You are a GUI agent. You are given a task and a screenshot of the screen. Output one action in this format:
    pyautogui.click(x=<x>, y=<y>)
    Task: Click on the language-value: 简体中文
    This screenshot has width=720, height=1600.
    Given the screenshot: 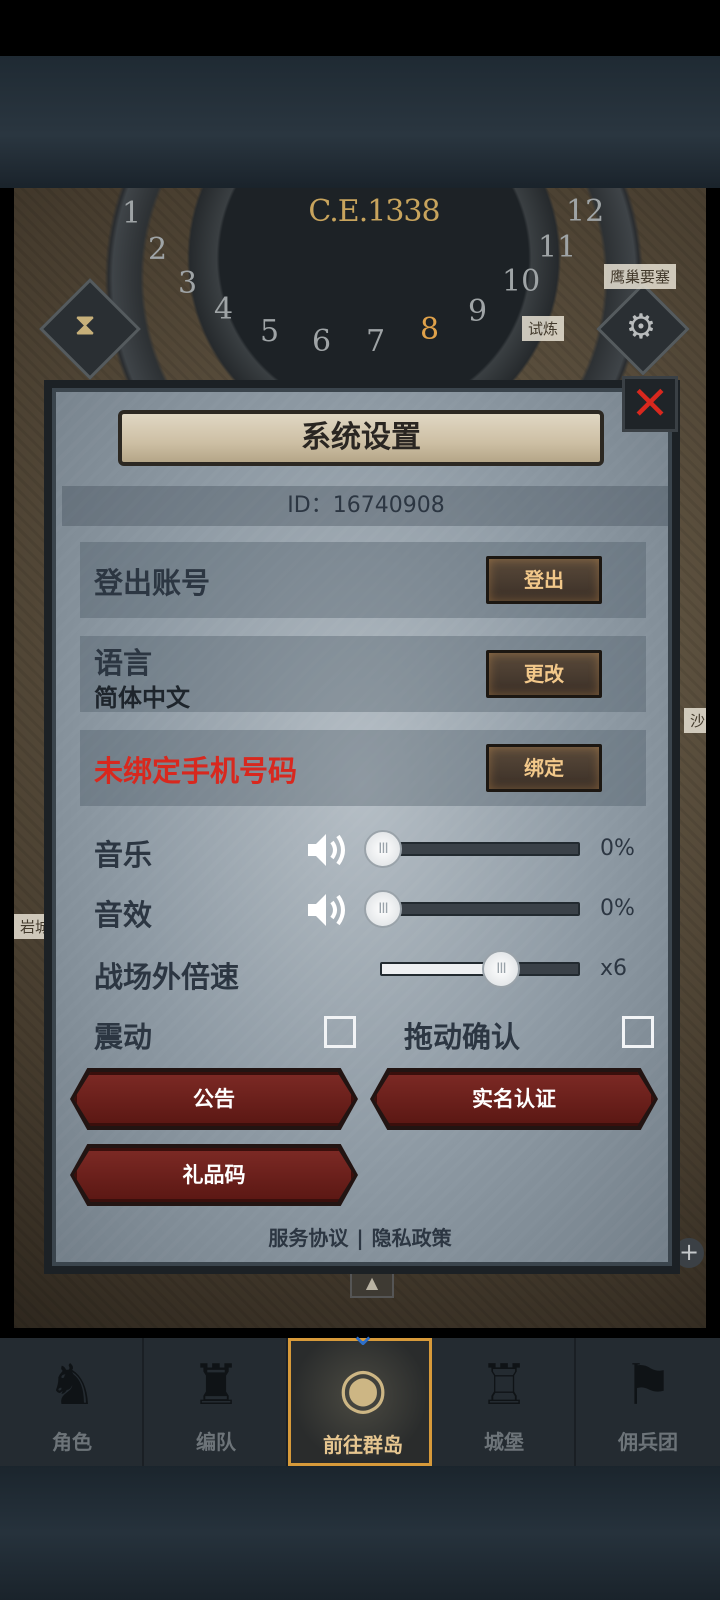 What is the action you would take?
    pyautogui.click(x=142, y=698)
    